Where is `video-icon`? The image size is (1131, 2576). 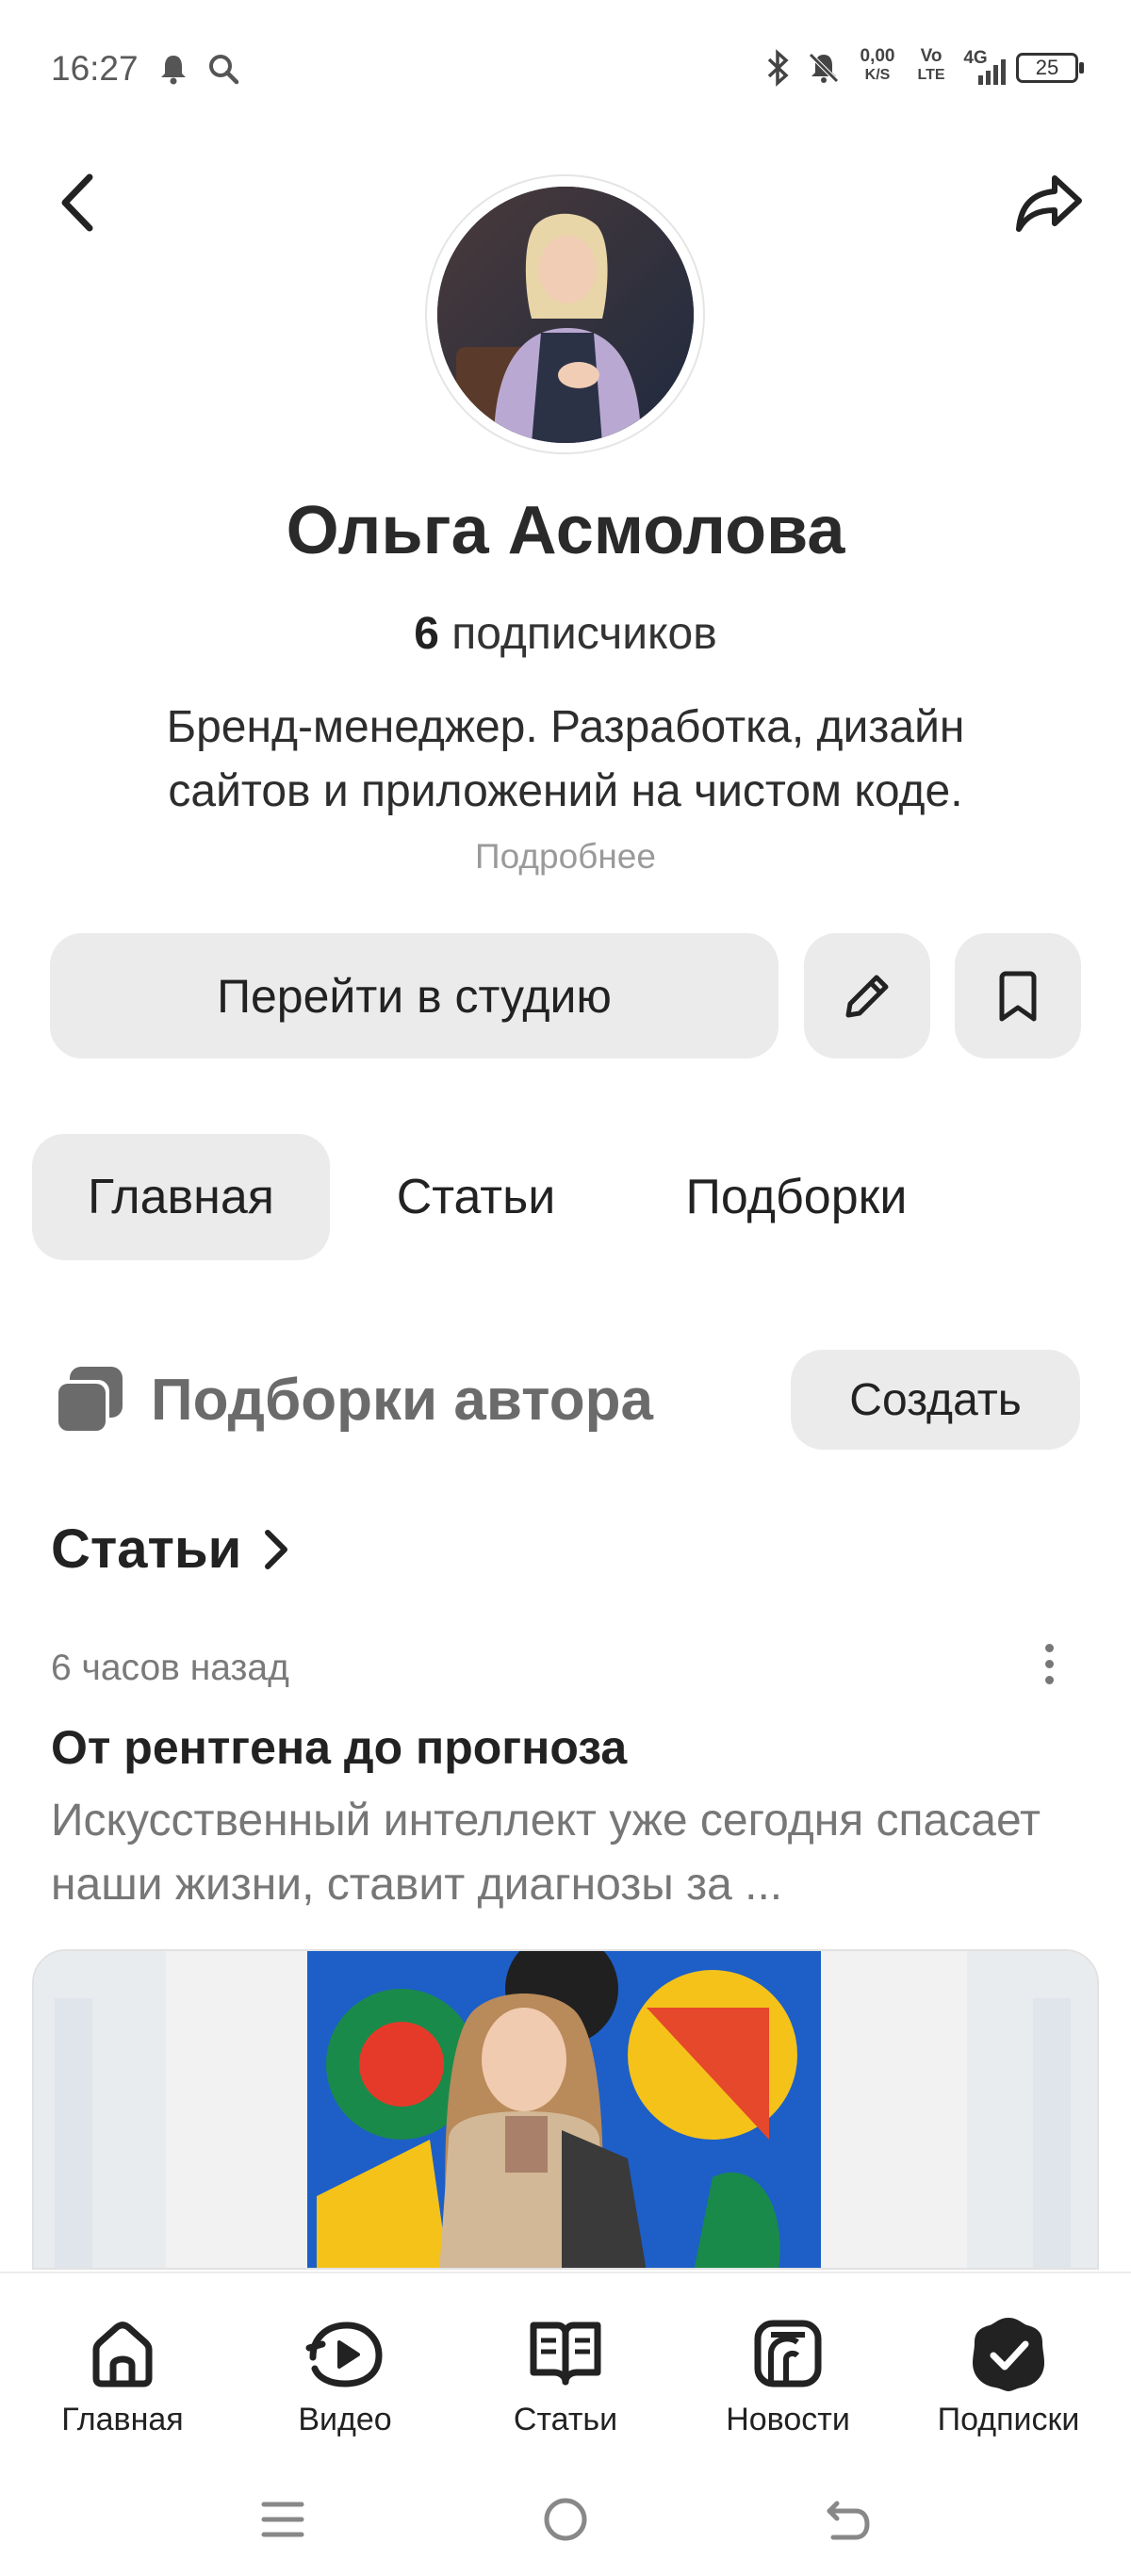 video-icon is located at coordinates (344, 2354).